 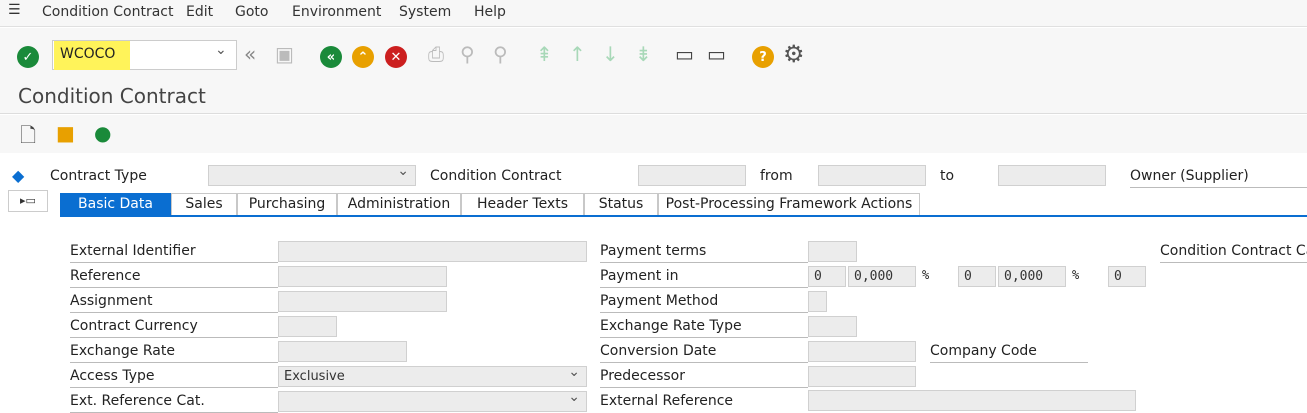 What do you see at coordinates (1052, 175) in the screenshot?
I see `to-input` at bounding box center [1052, 175].